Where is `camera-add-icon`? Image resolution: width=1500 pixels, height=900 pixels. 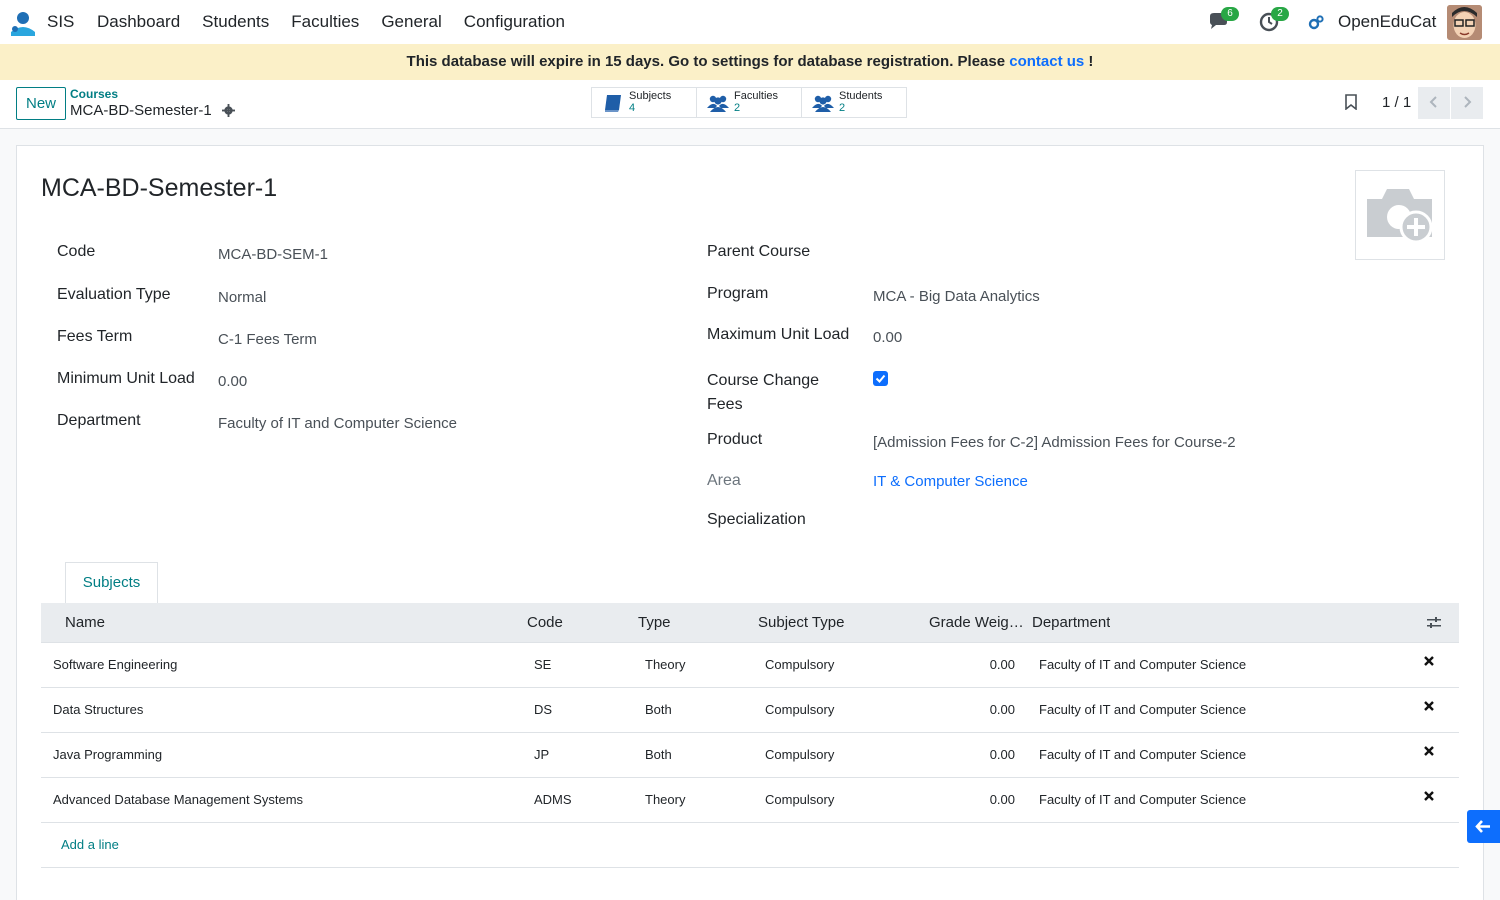
camera-add-icon is located at coordinates (1400, 216).